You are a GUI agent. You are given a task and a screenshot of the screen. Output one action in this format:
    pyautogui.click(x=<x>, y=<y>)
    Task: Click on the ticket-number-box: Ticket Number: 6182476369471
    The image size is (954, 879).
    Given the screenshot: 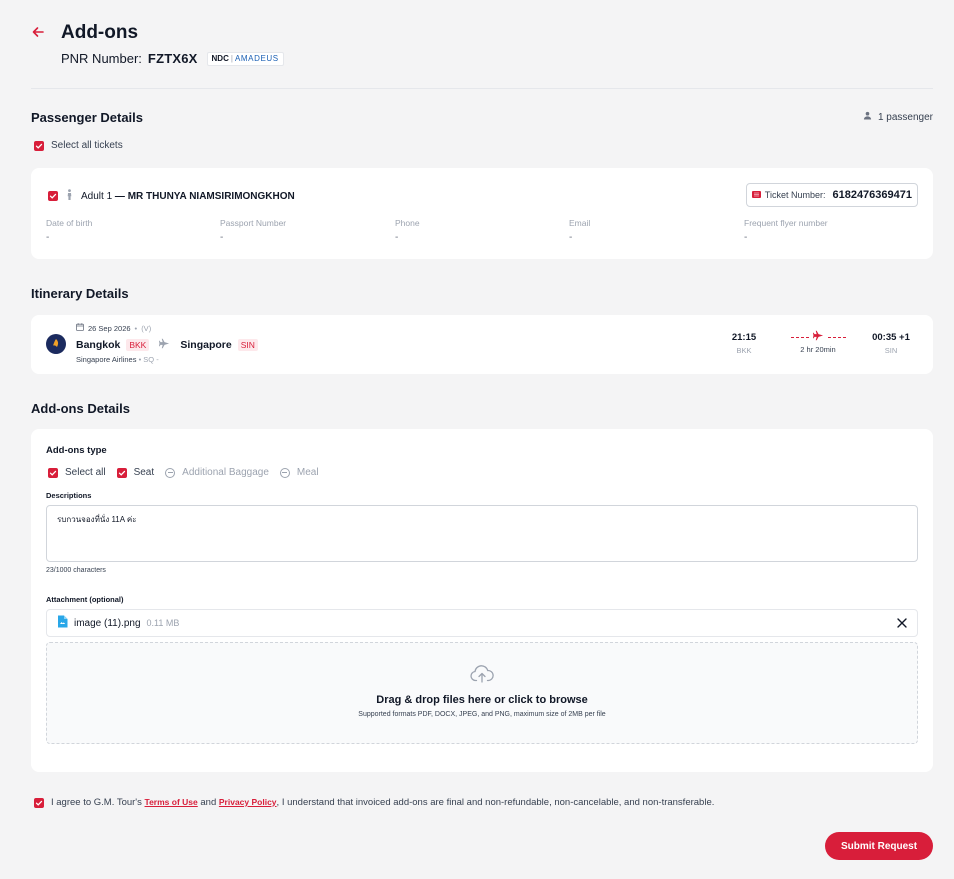 What is the action you would take?
    pyautogui.click(x=831, y=195)
    